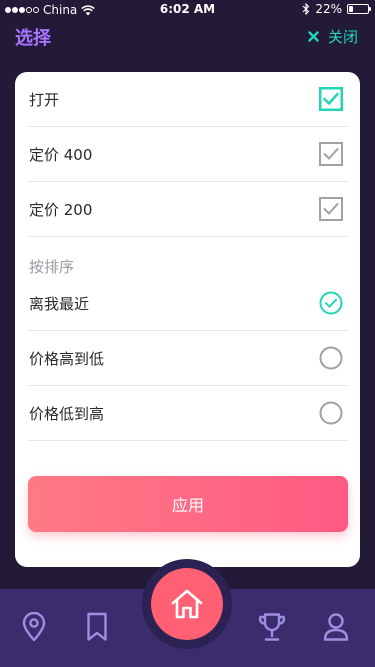 The height and width of the screenshot is (667, 375). Describe the element at coordinates (188, 303) in the screenshot. I see `sort-option-nearest: 离我最近` at that location.